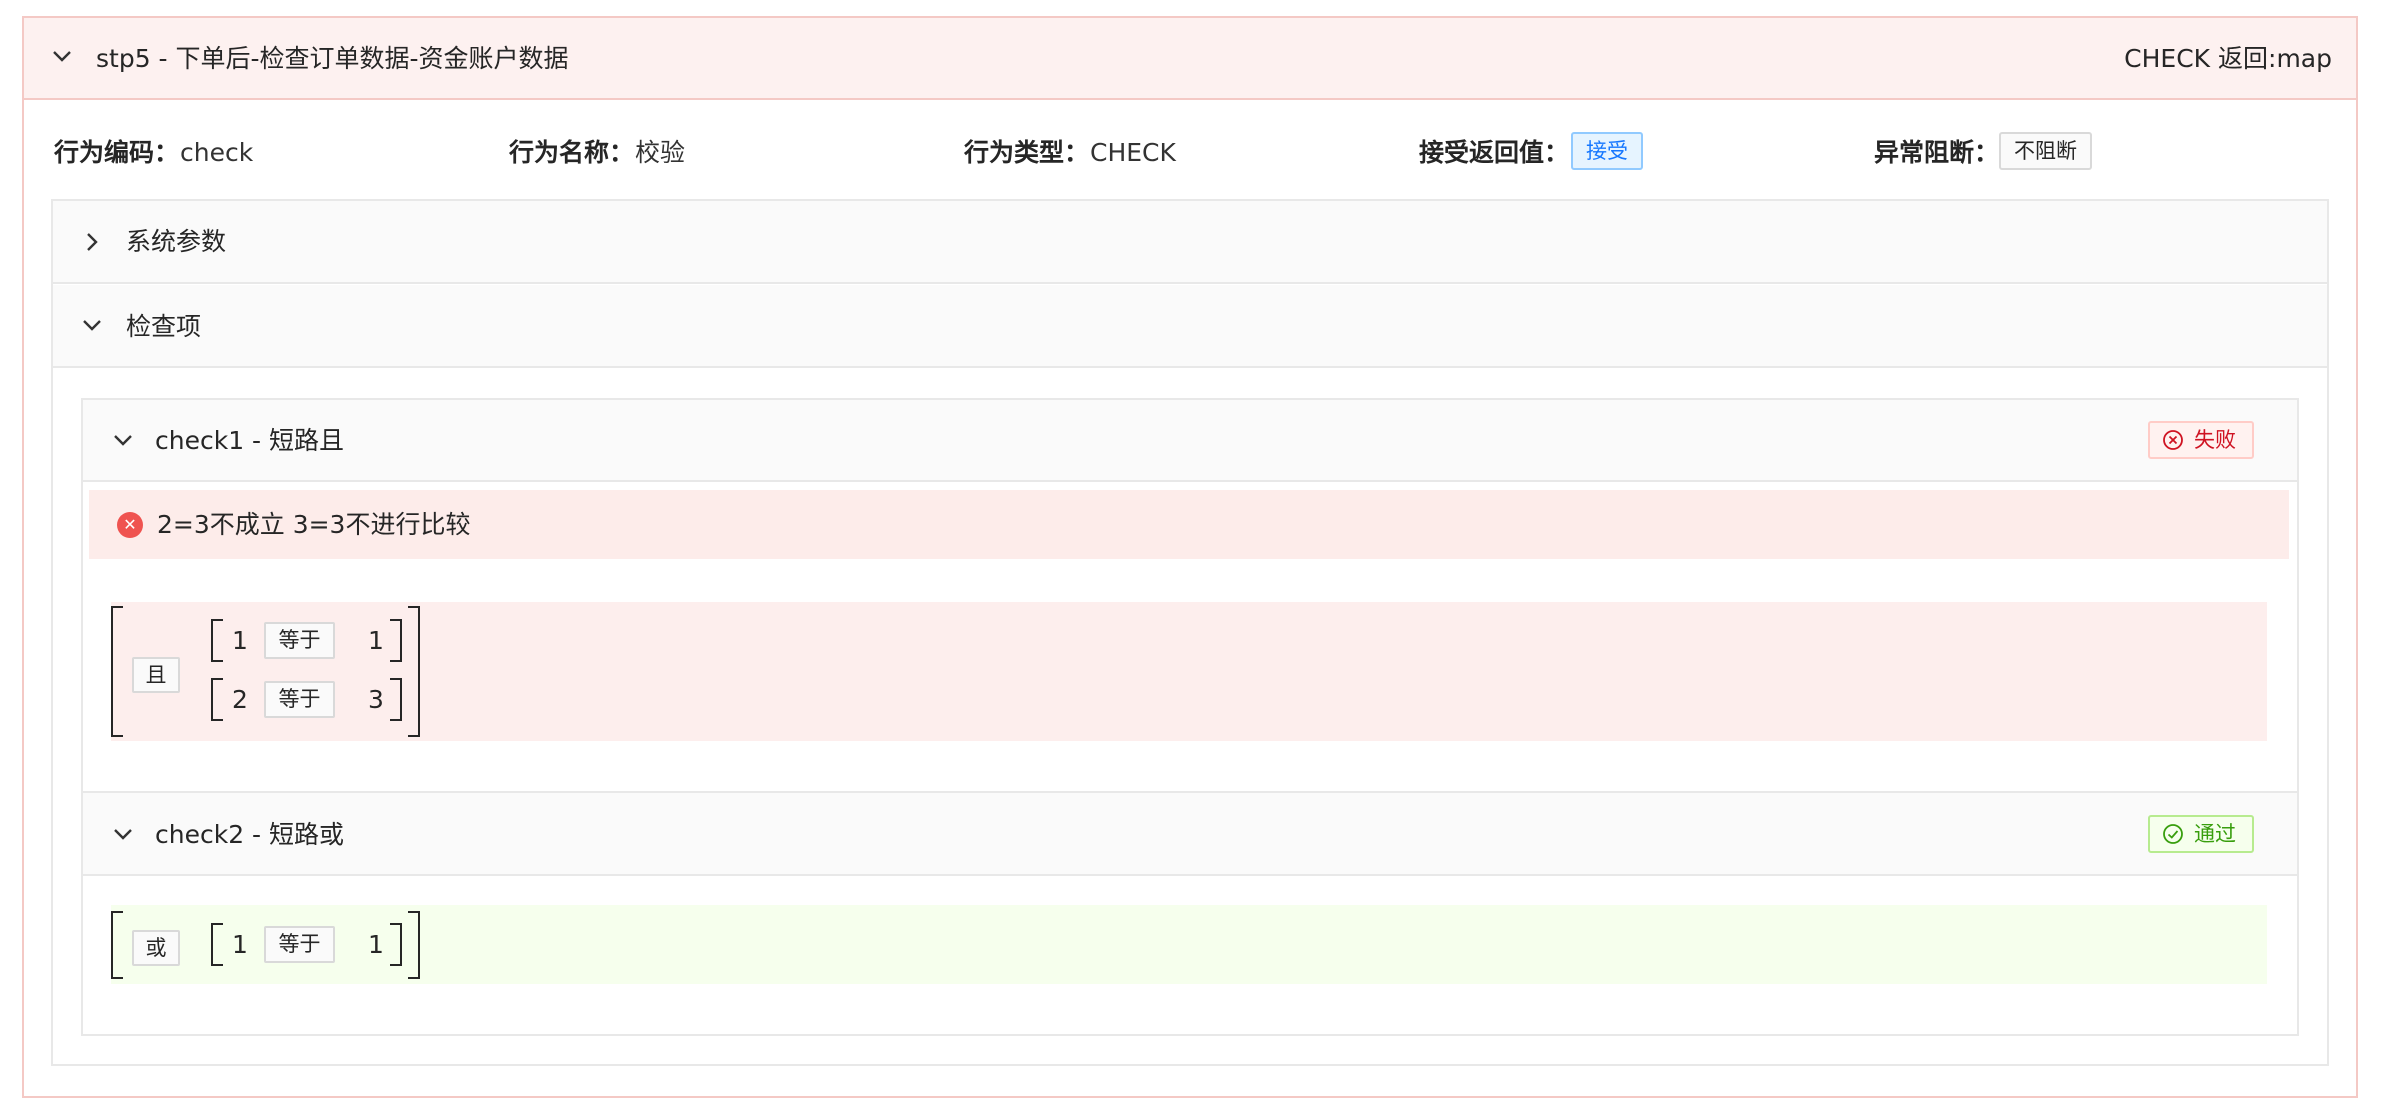  What do you see at coordinates (1190, 441) in the screenshot?
I see `check1-header: check1 - 短路且 失败` at bounding box center [1190, 441].